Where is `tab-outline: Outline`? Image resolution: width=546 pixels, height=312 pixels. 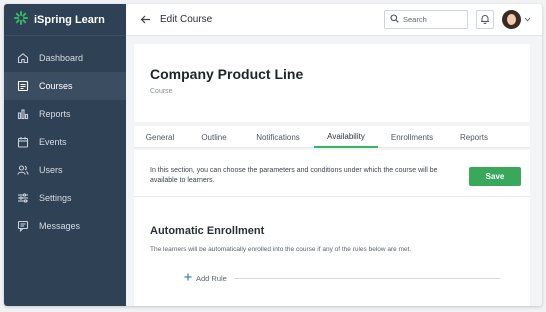
tab-outline: Outline is located at coordinates (214, 137).